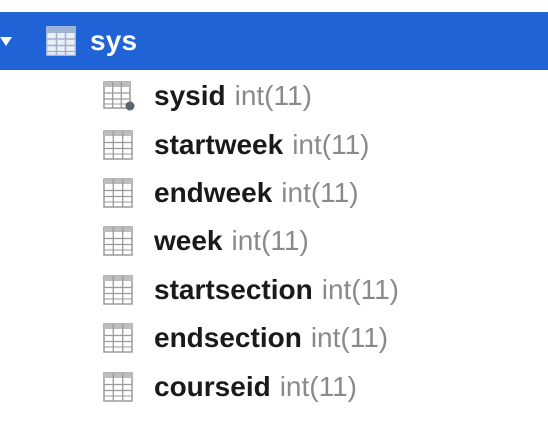 The image size is (548, 425). I want to click on table-name-label: sys, so click(114, 40).